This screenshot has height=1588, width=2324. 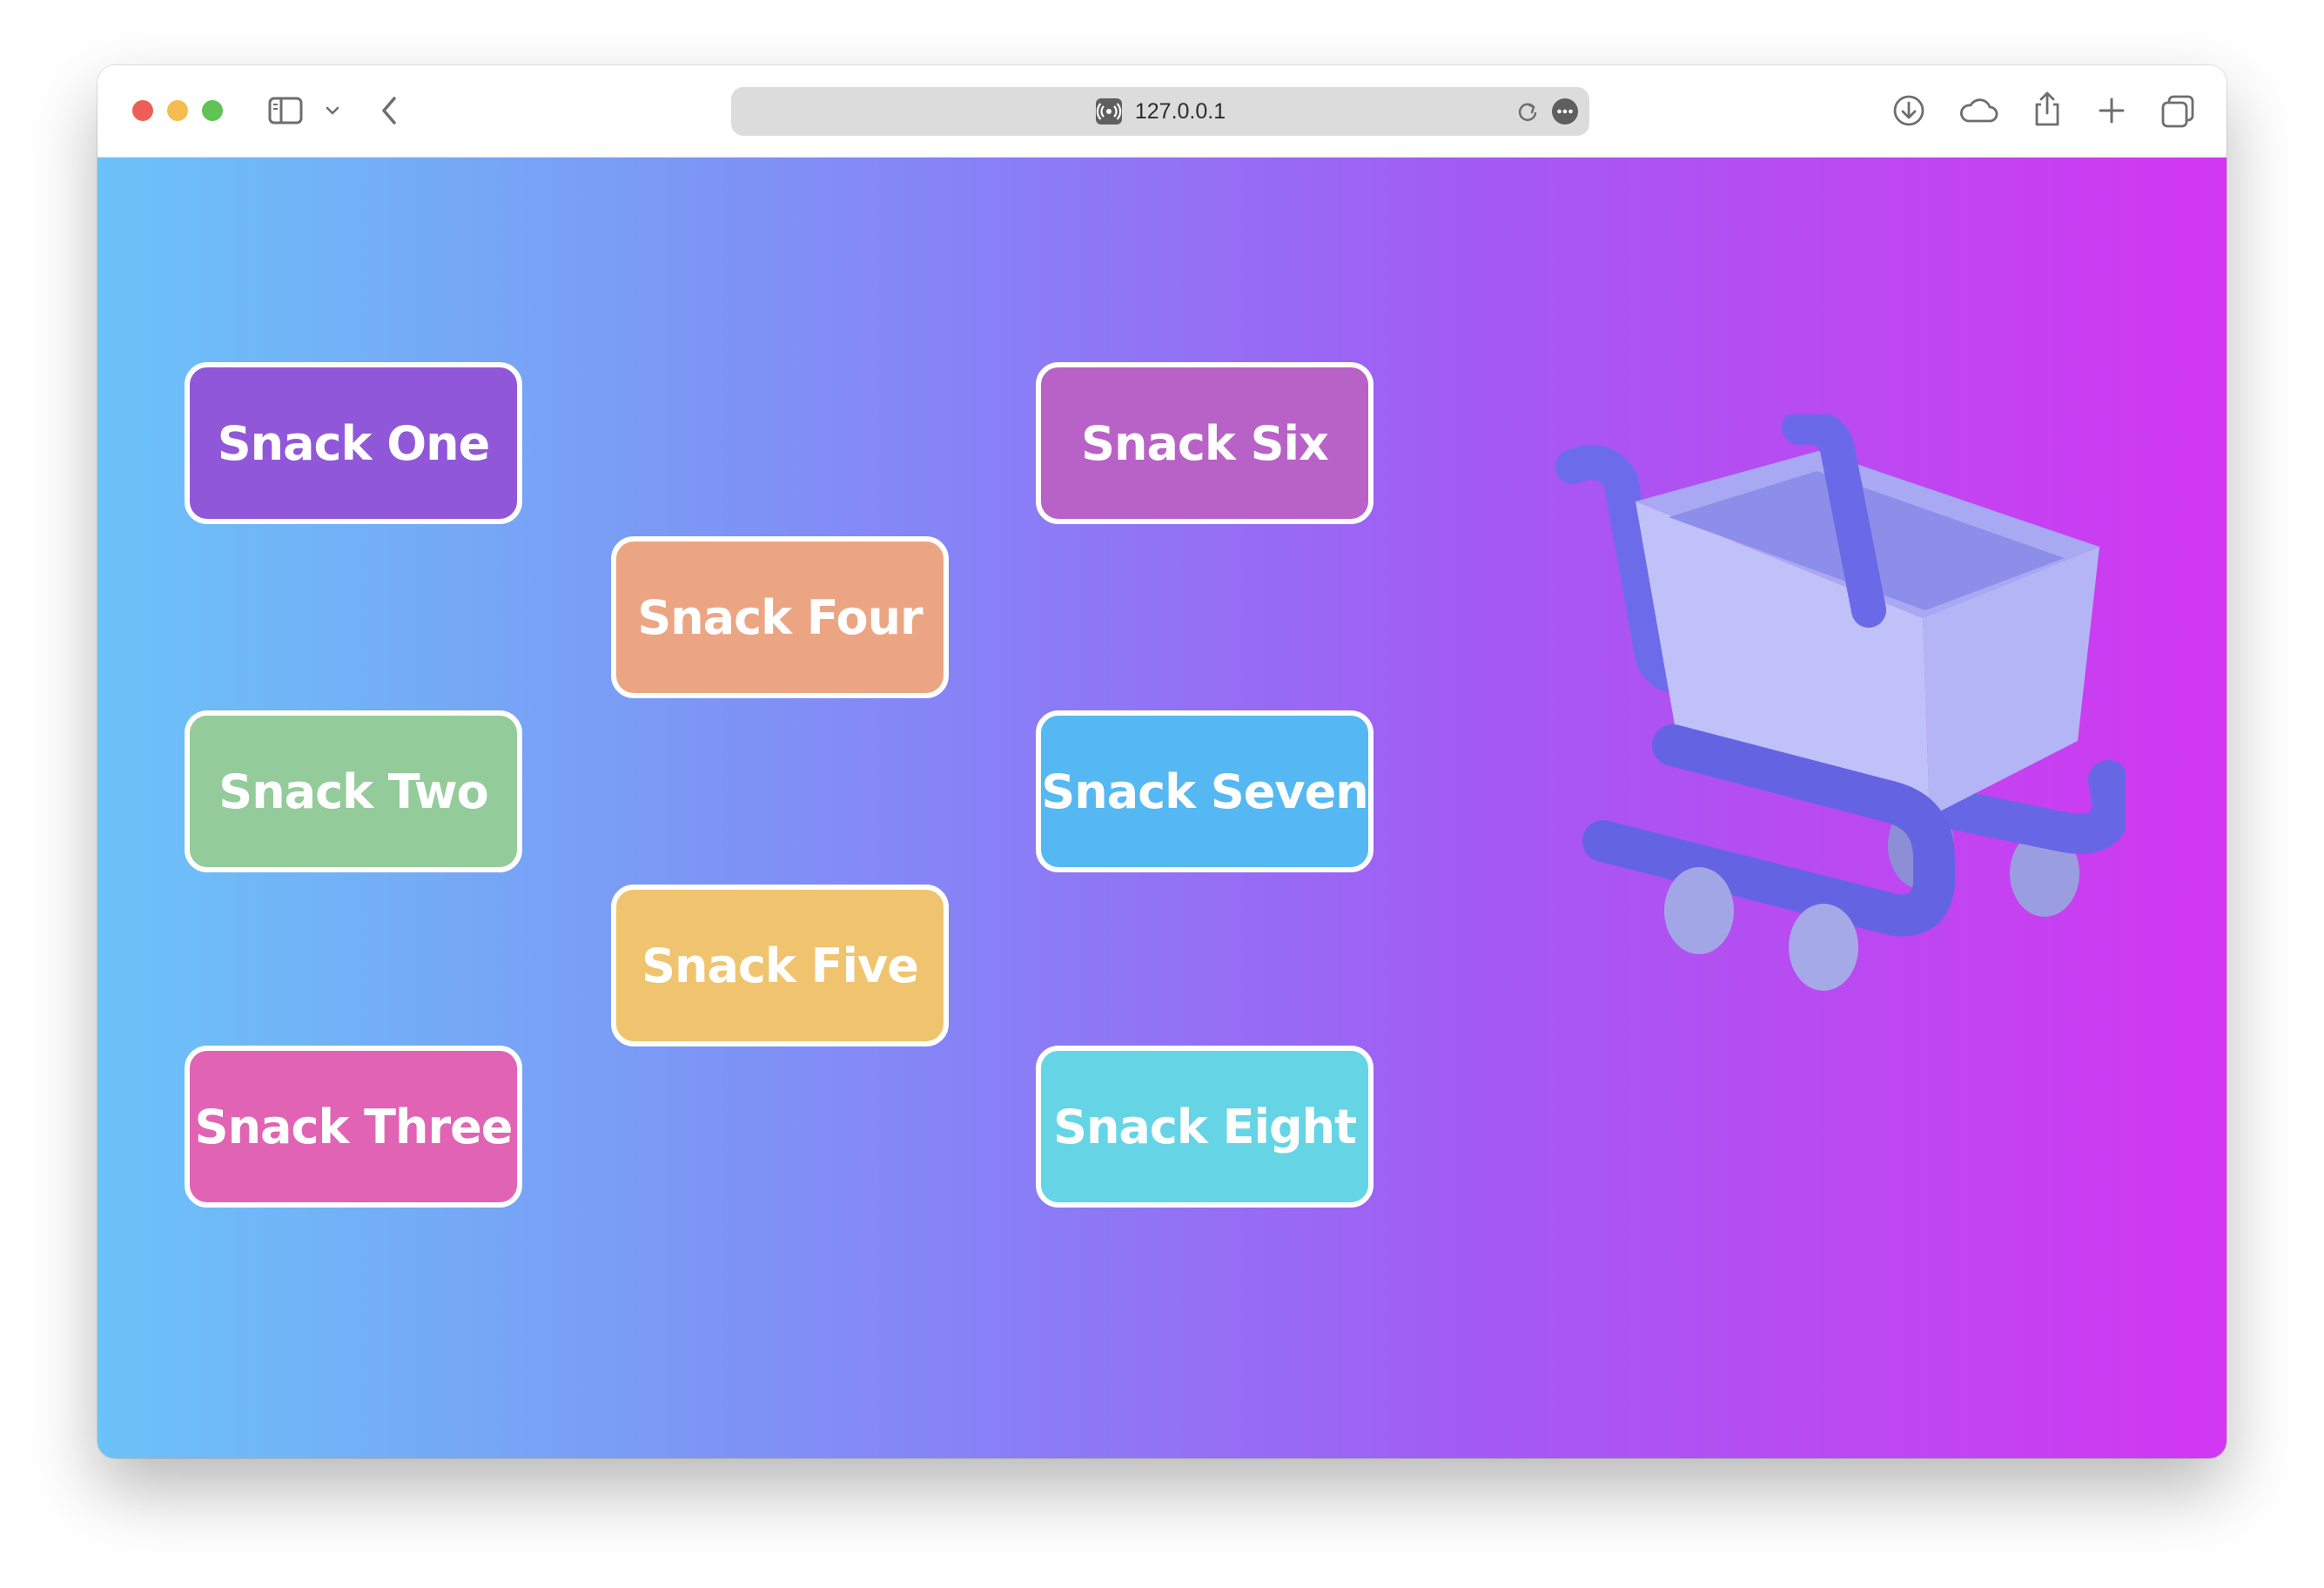 What do you see at coordinates (353, 791) in the screenshot?
I see `snack-two-button: Snack Two` at bounding box center [353, 791].